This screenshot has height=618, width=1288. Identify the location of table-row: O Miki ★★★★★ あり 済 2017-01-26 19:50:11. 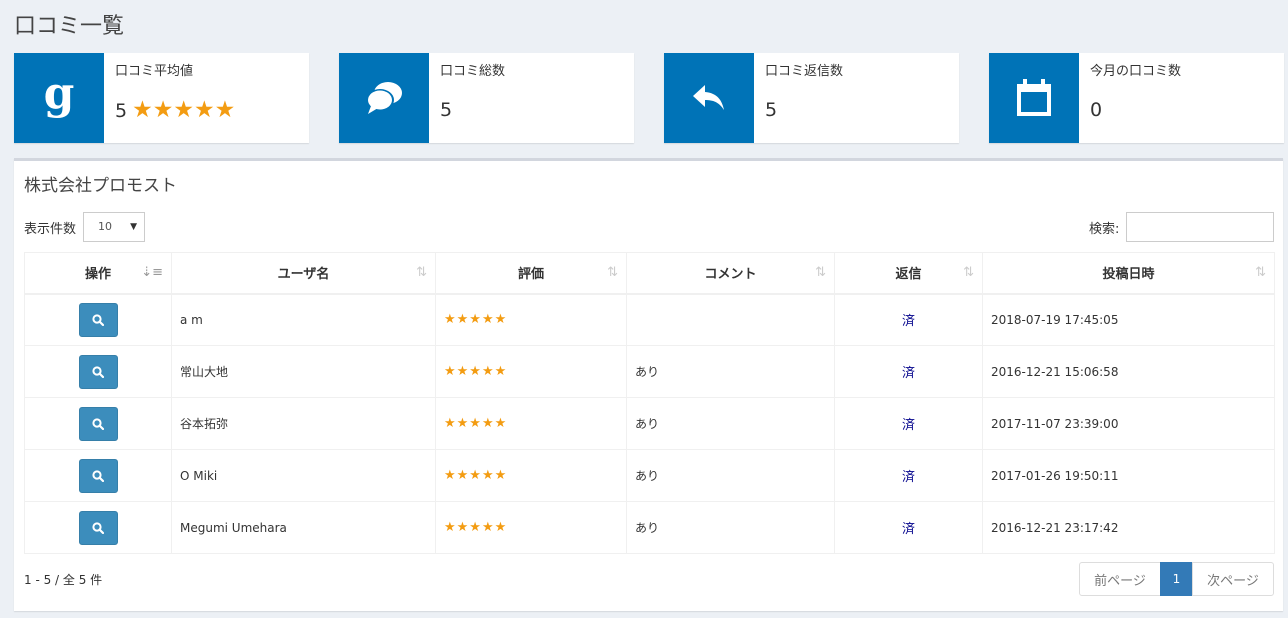
(649, 475).